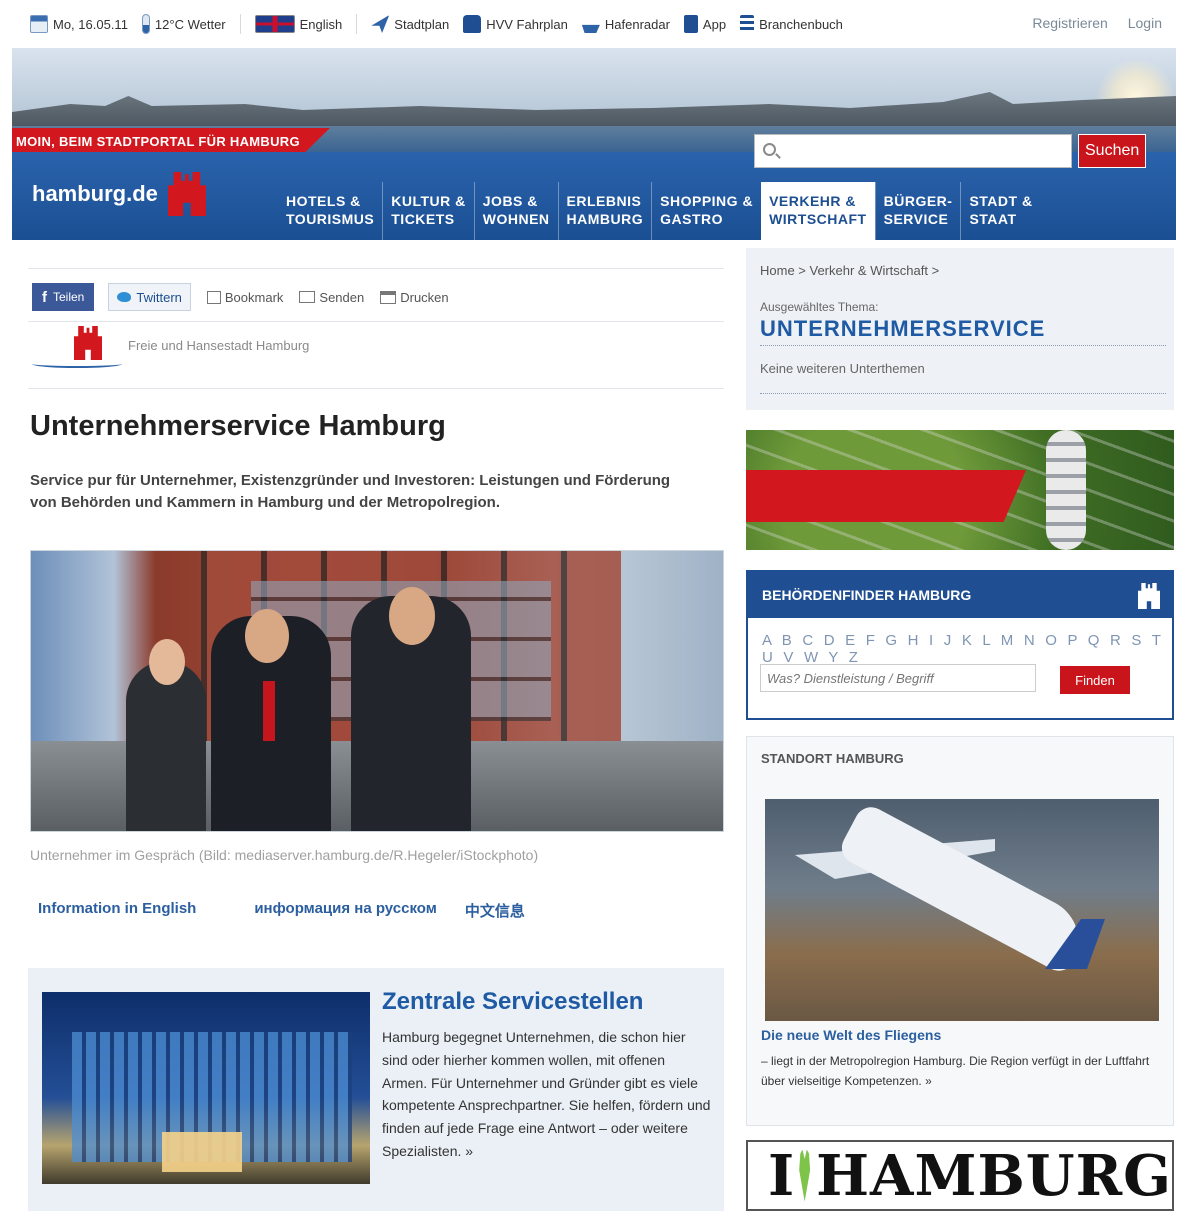 The width and height of the screenshot is (1178, 1211). I want to click on tab-hotels-tourismus: HOTELS & TOURISMUS, so click(330, 211).